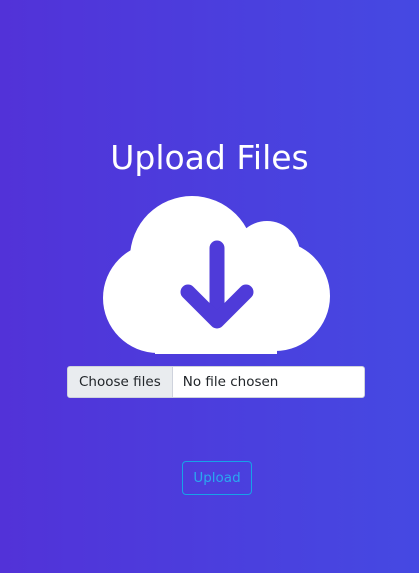  Describe the element at coordinates (216, 275) in the screenshot. I see `cloud-download-icon` at that location.